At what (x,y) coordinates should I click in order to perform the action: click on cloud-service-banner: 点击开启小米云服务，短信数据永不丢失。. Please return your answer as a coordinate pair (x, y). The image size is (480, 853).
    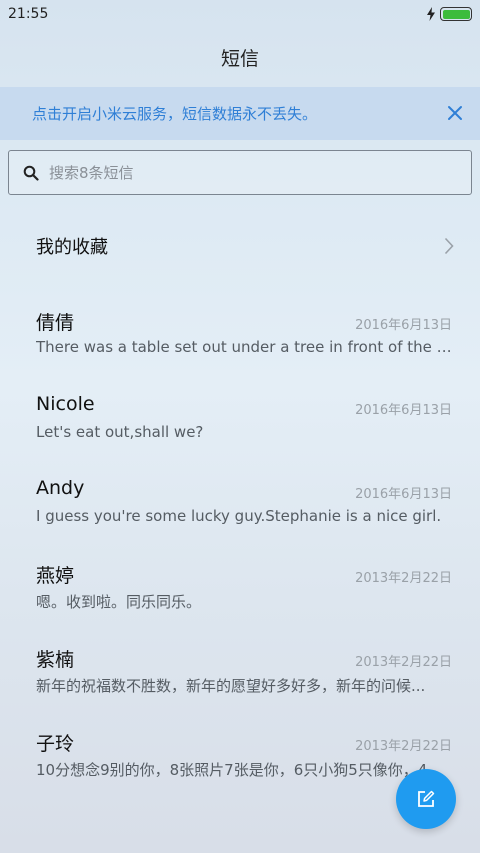
    Looking at the image, I should click on (240, 113).